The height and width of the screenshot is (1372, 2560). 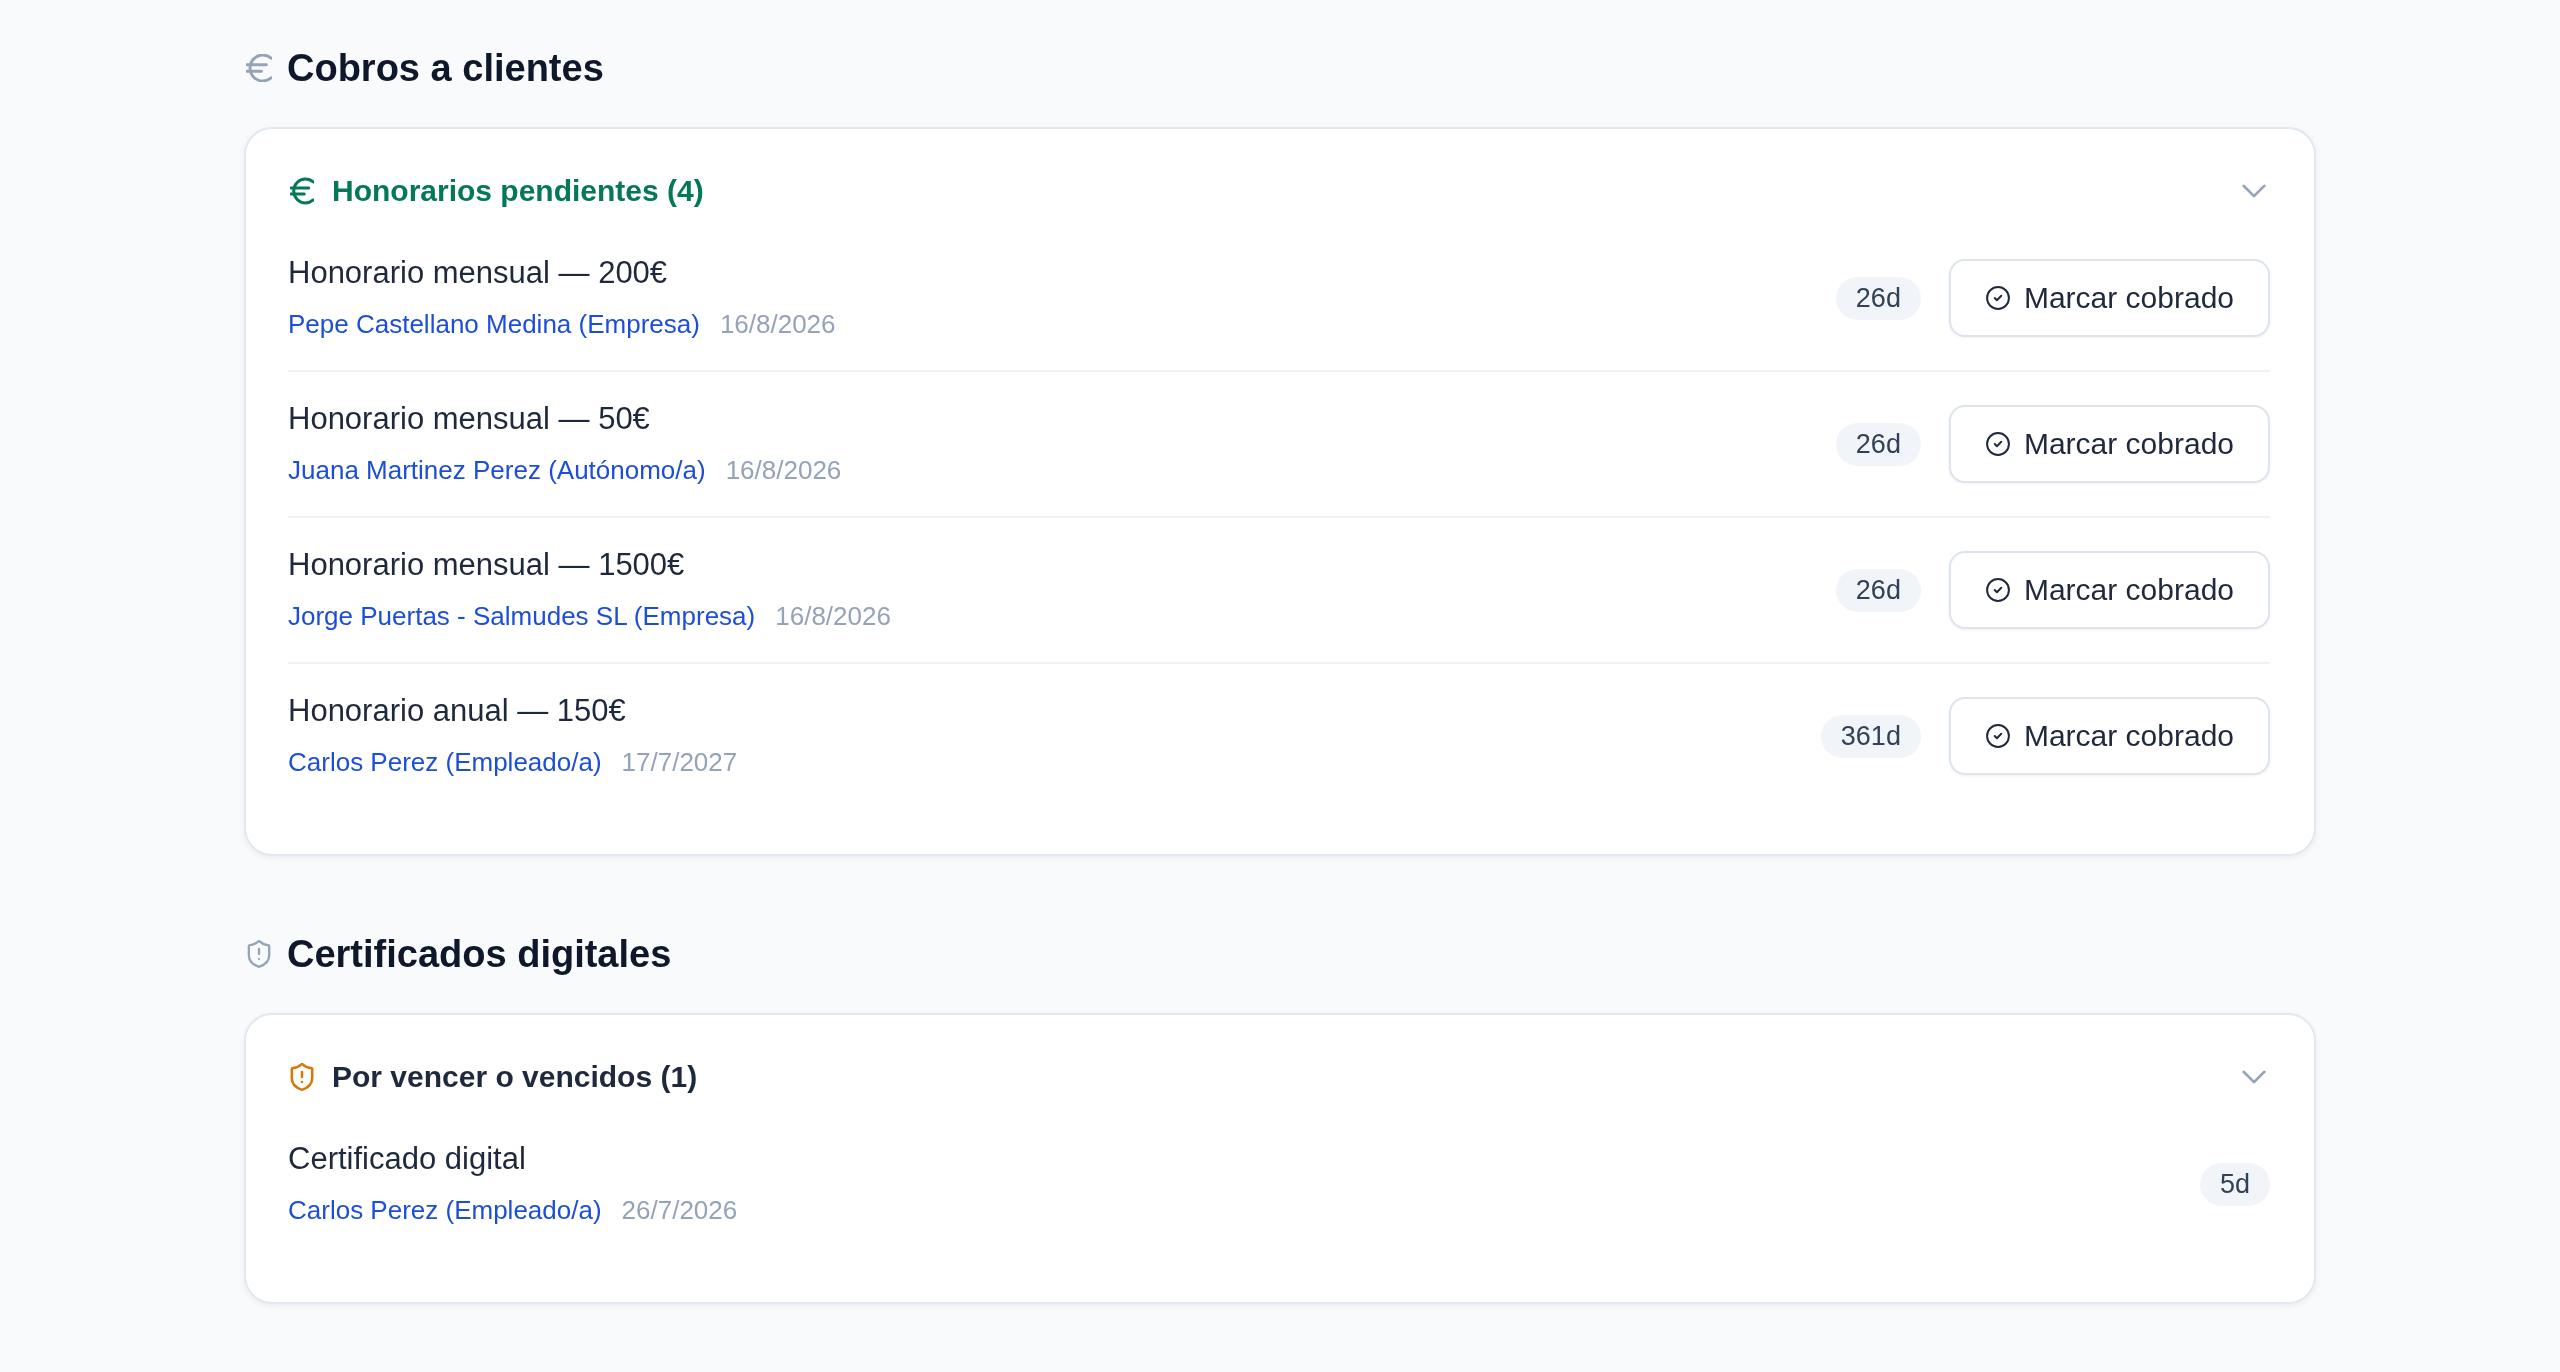 What do you see at coordinates (407, 1159) in the screenshot?
I see `item-title: Certificado digital` at bounding box center [407, 1159].